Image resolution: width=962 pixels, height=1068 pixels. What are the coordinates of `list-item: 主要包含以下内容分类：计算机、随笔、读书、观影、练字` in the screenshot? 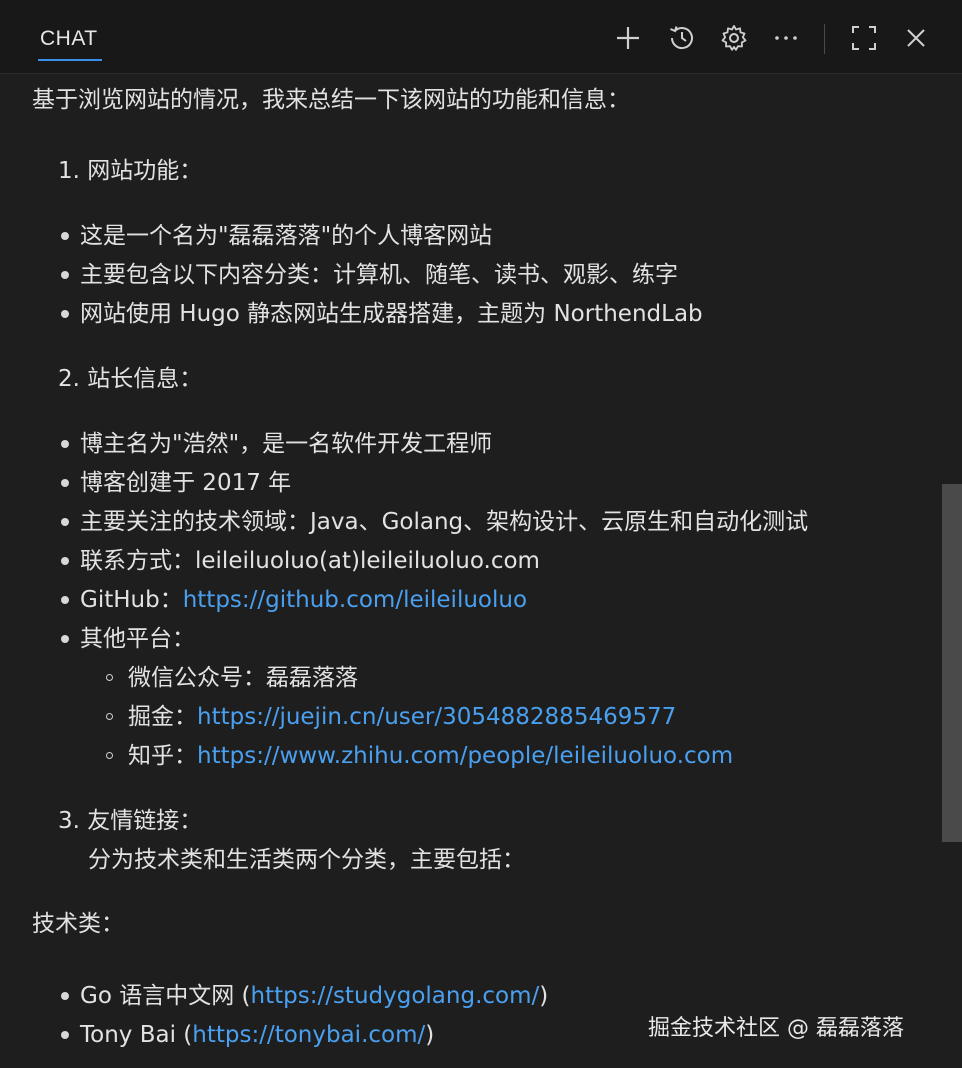 It's located at (379, 275).